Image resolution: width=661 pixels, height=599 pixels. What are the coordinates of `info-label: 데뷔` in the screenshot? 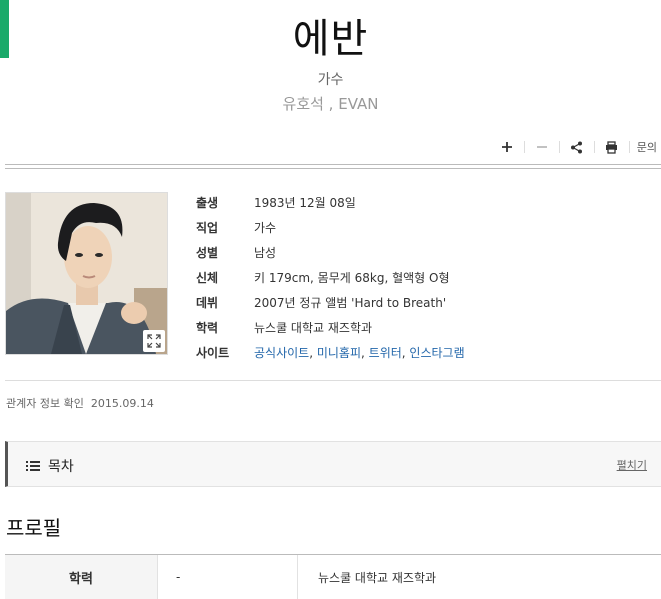 It's located at (207, 303).